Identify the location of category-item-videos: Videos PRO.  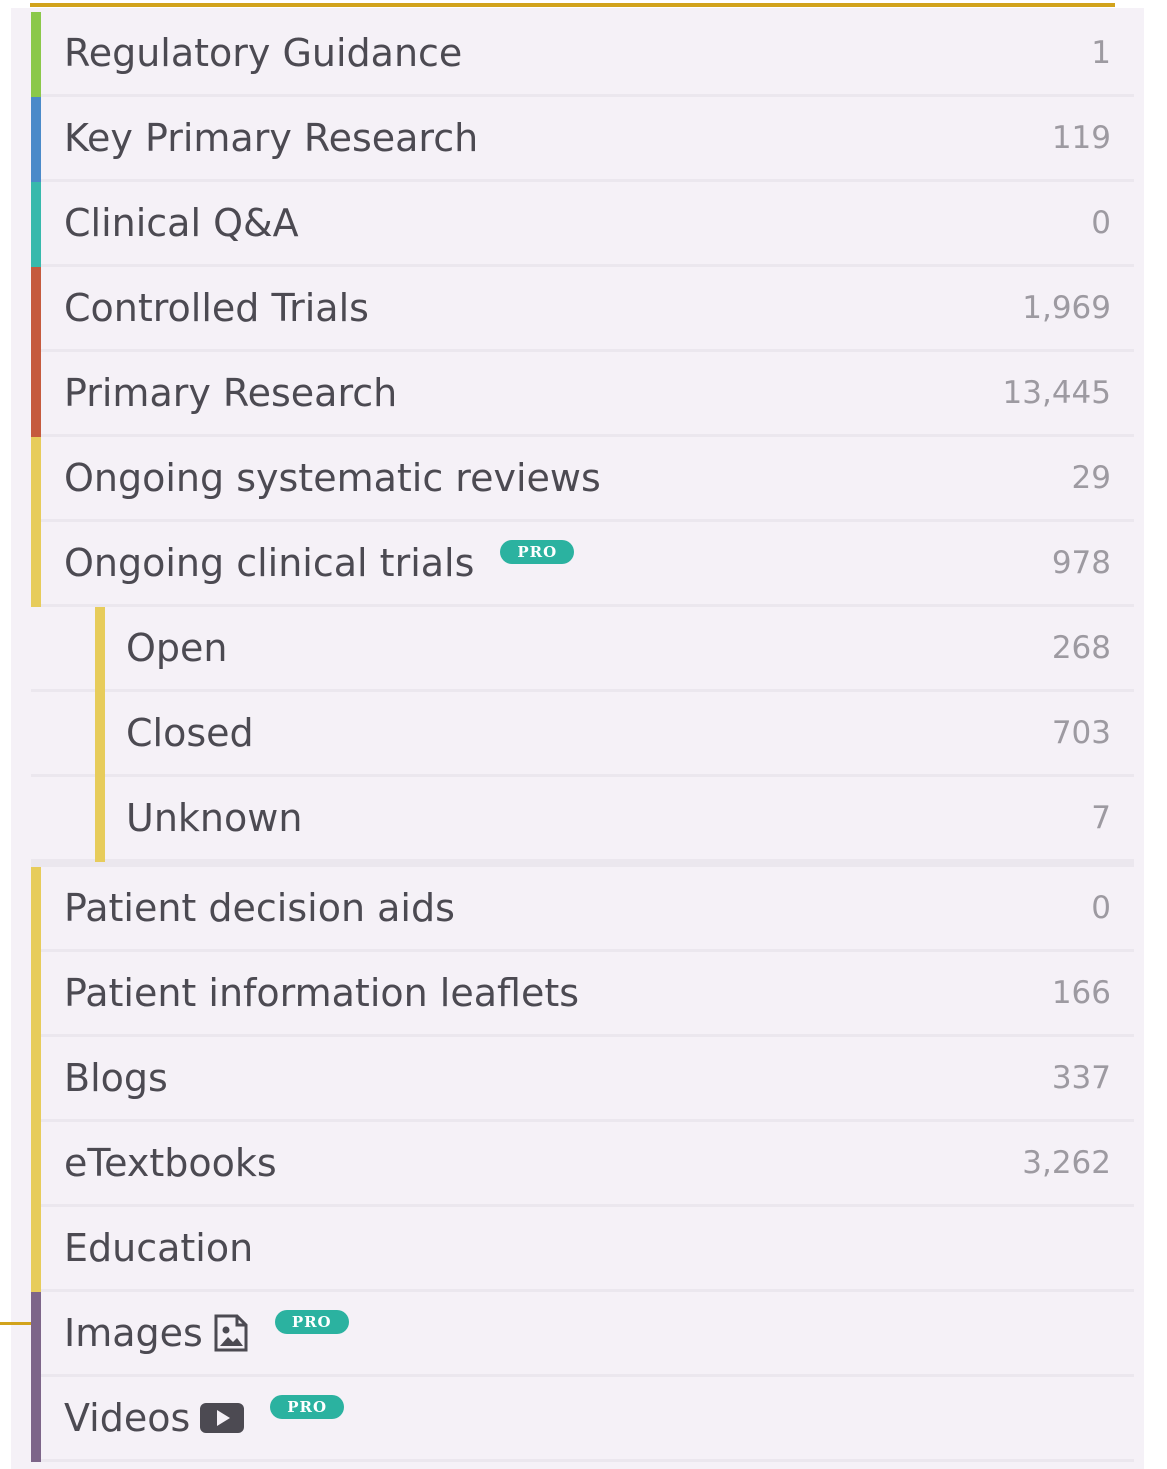
(582, 1419).